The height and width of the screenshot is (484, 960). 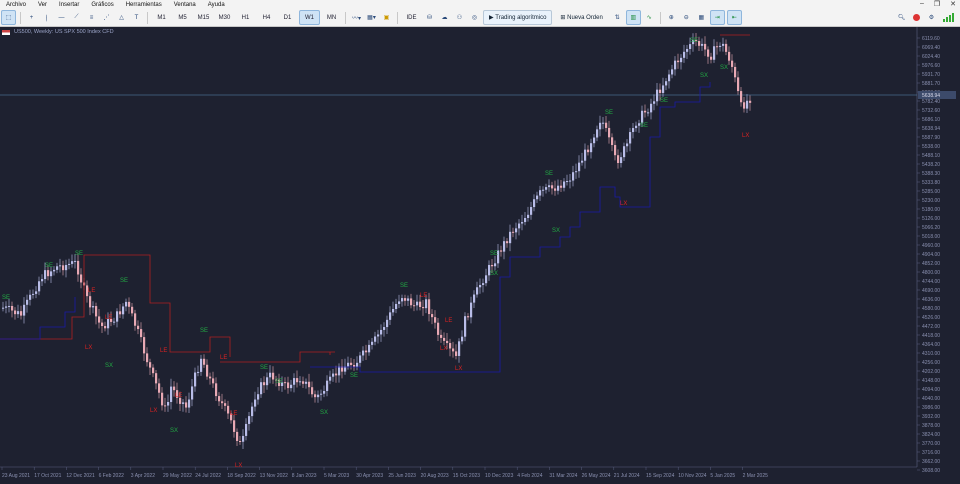 I want to click on shapes-icon: △, so click(x=121, y=17).